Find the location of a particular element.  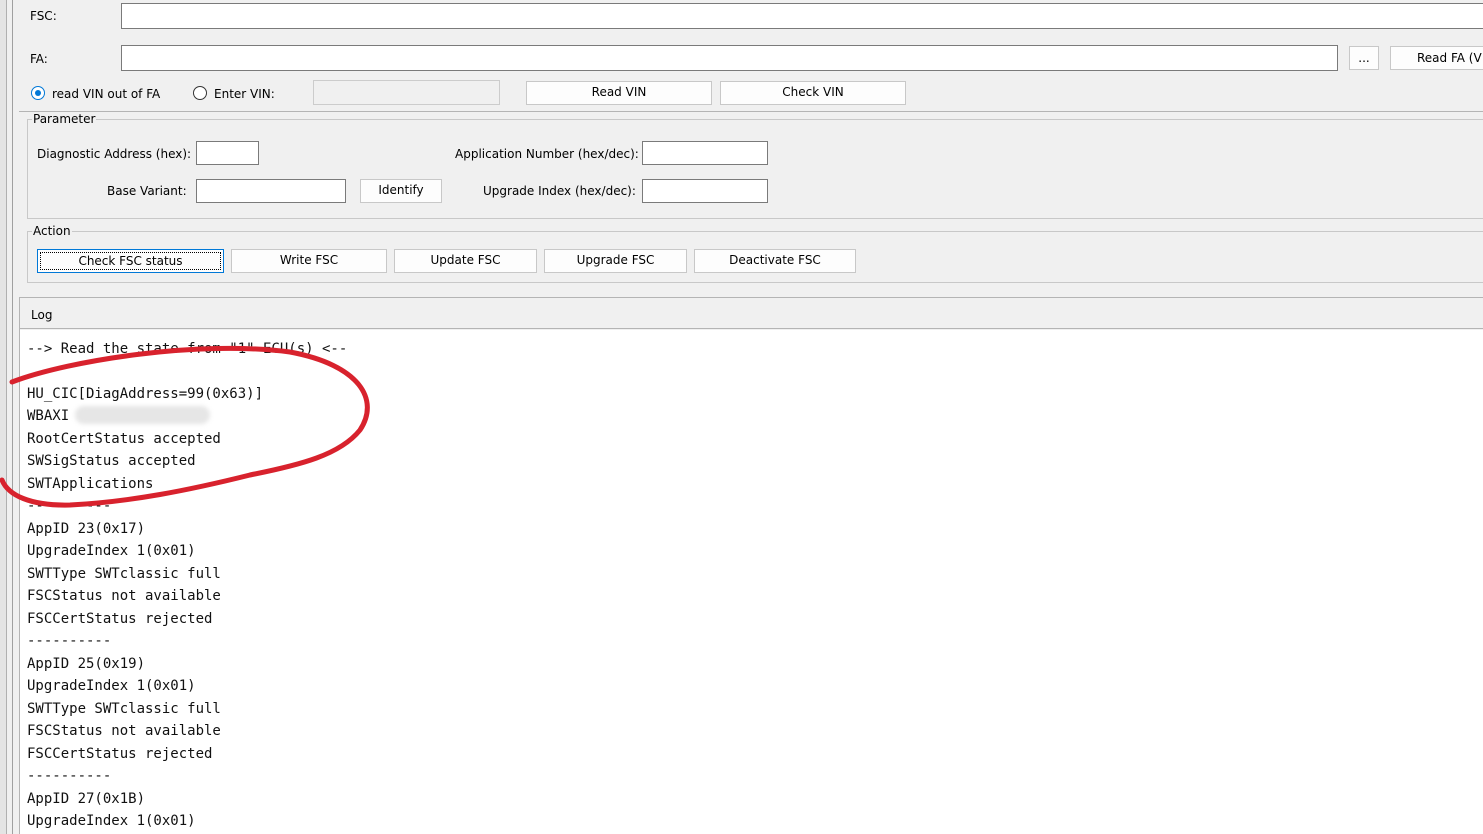

deactivate-fsc-button: Deactivate FSC is located at coordinates (775, 261).